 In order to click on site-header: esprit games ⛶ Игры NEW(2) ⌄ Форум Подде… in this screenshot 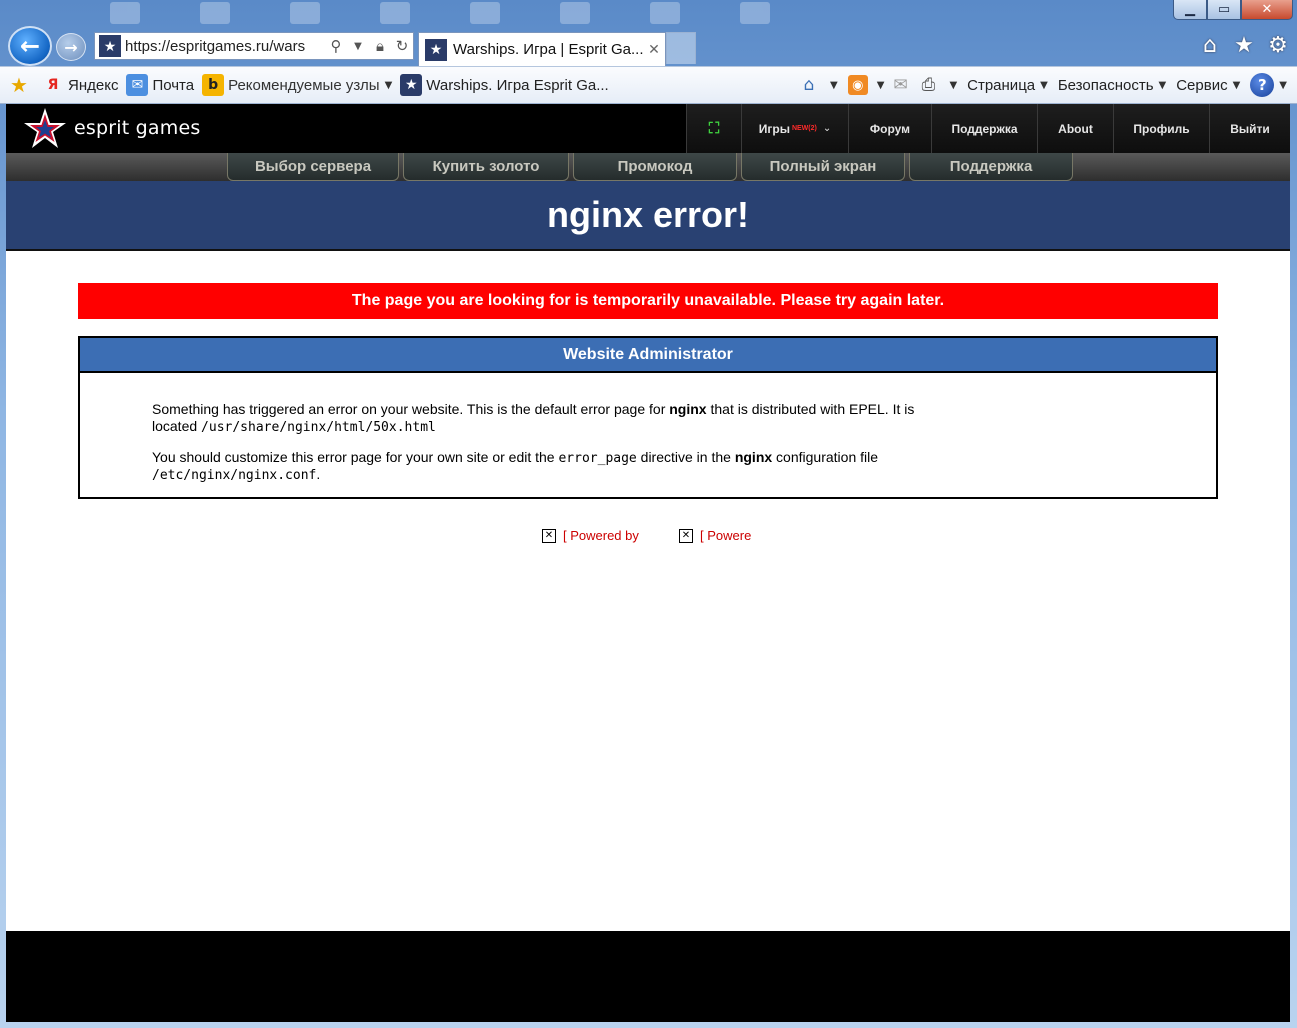, I will do `click(648, 128)`.